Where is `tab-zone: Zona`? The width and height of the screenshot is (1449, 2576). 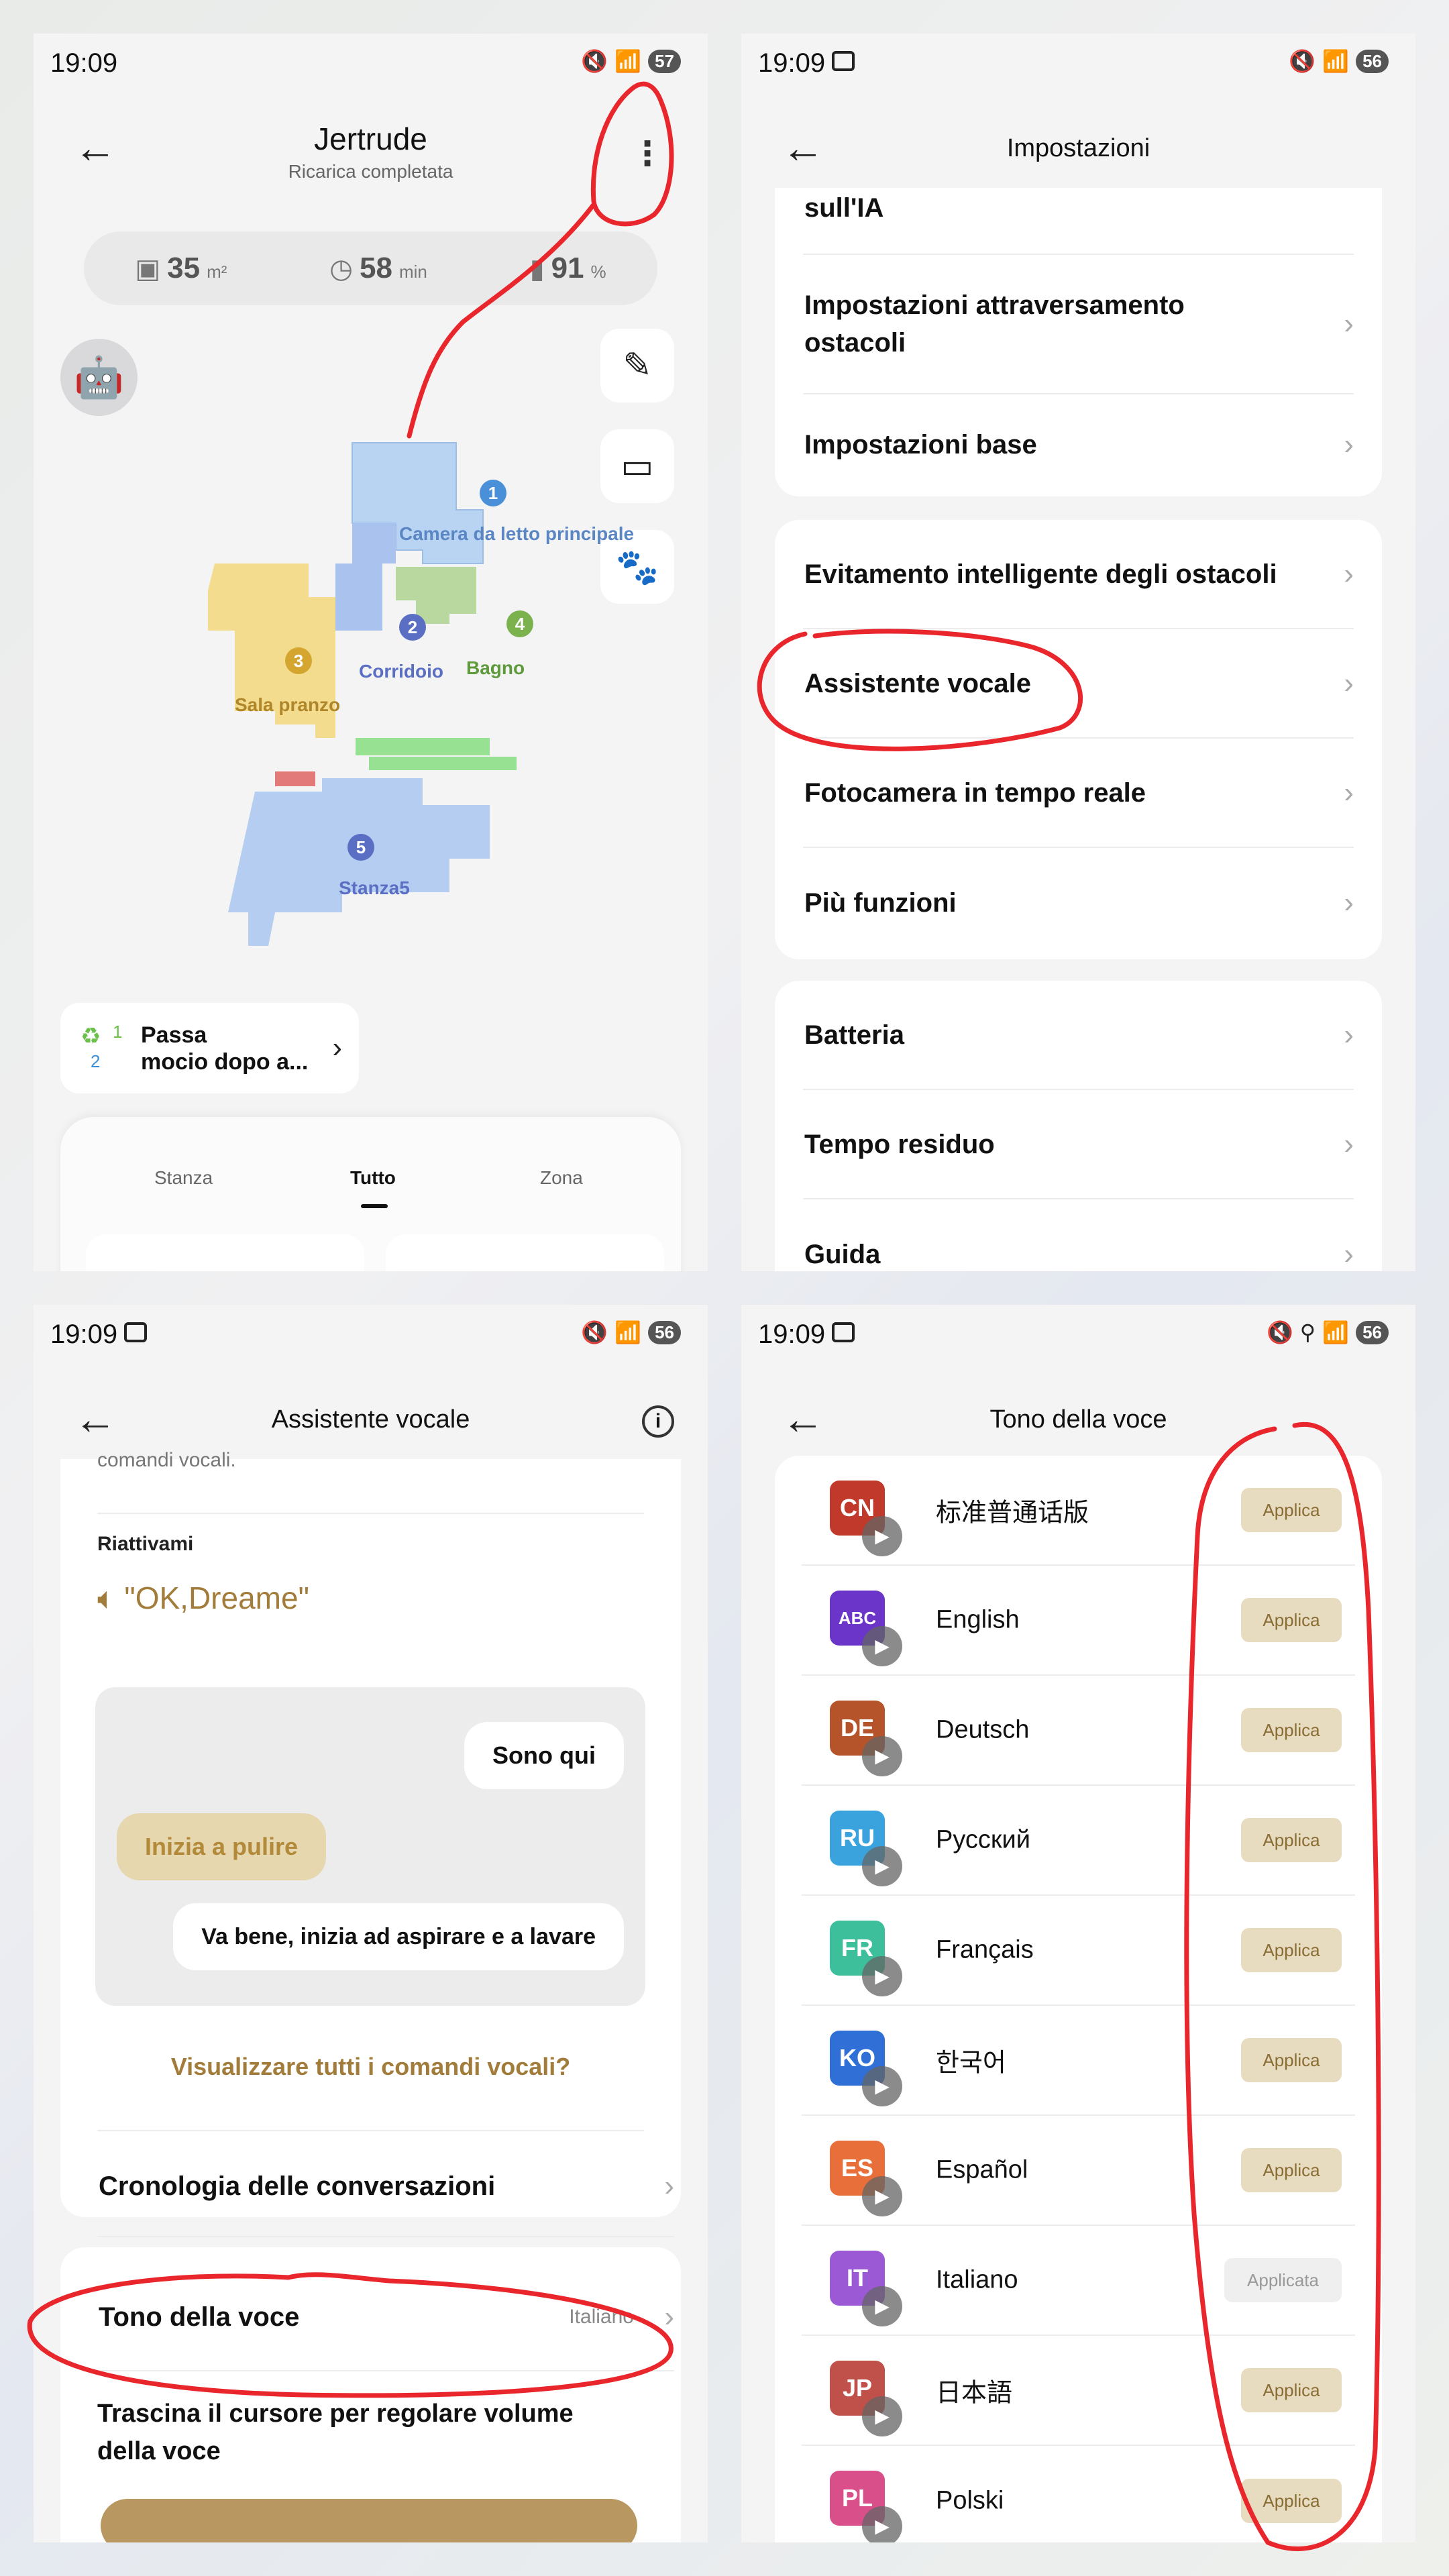
tab-zone: Zona is located at coordinates (561, 1178).